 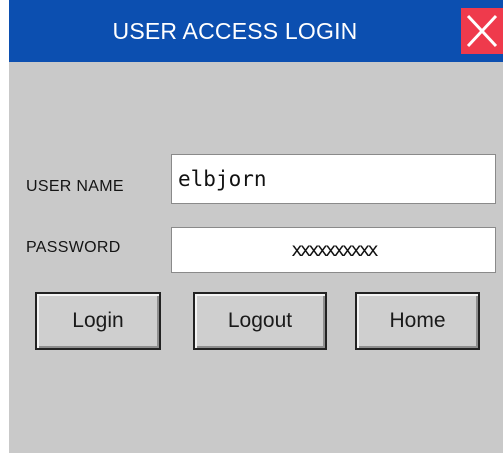 I want to click on password-field: xxxxxxxxxx, so click(x=333, y=250).